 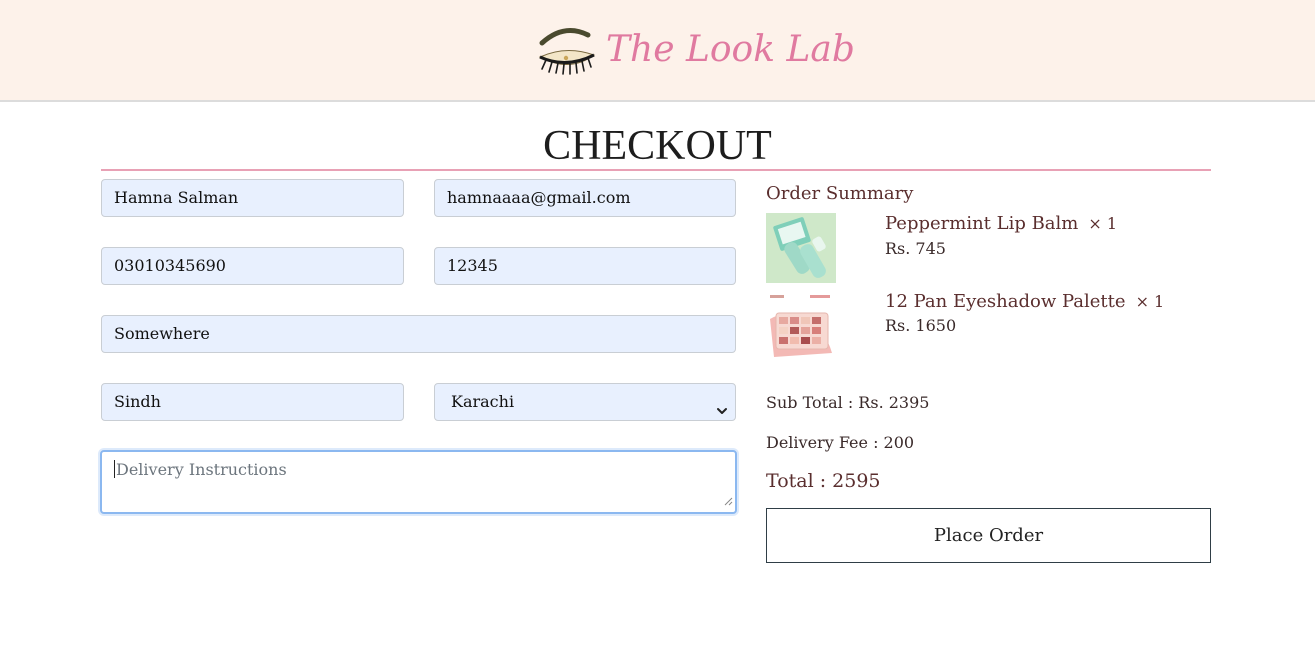 I want to click on lip-balm-product-icon, so click(x=801, y=248).